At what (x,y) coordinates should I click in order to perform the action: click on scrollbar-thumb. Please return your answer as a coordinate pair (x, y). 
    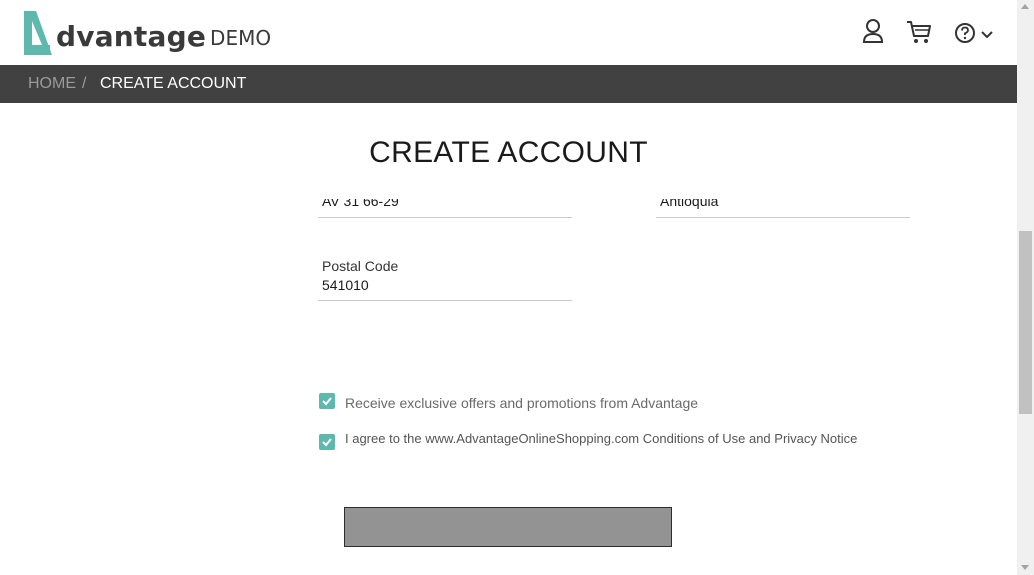
    Looking at the image, I should click on (1025, 322).